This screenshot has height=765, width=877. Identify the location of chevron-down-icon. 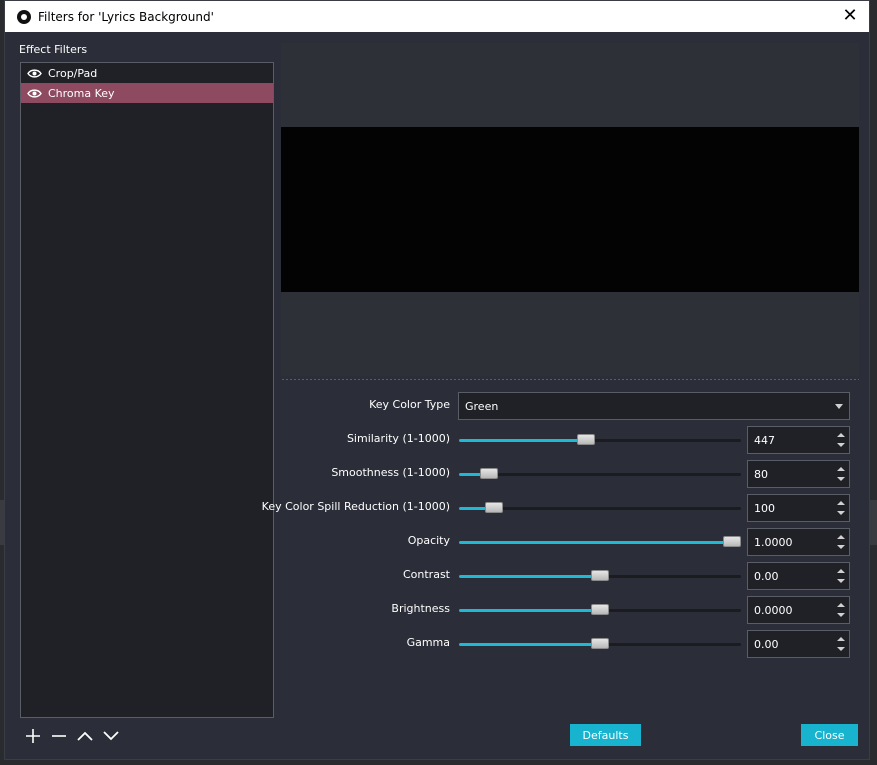
(111, 736).